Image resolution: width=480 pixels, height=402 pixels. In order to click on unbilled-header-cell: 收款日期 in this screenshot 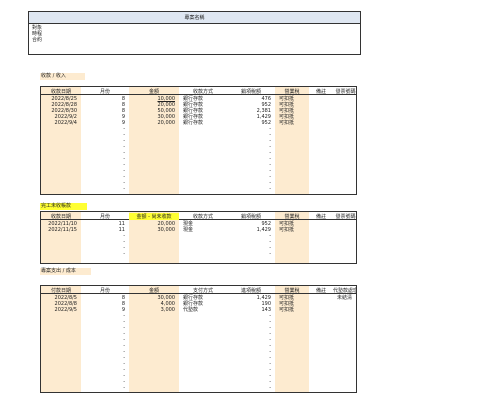, I will do `click(60, 217)`.